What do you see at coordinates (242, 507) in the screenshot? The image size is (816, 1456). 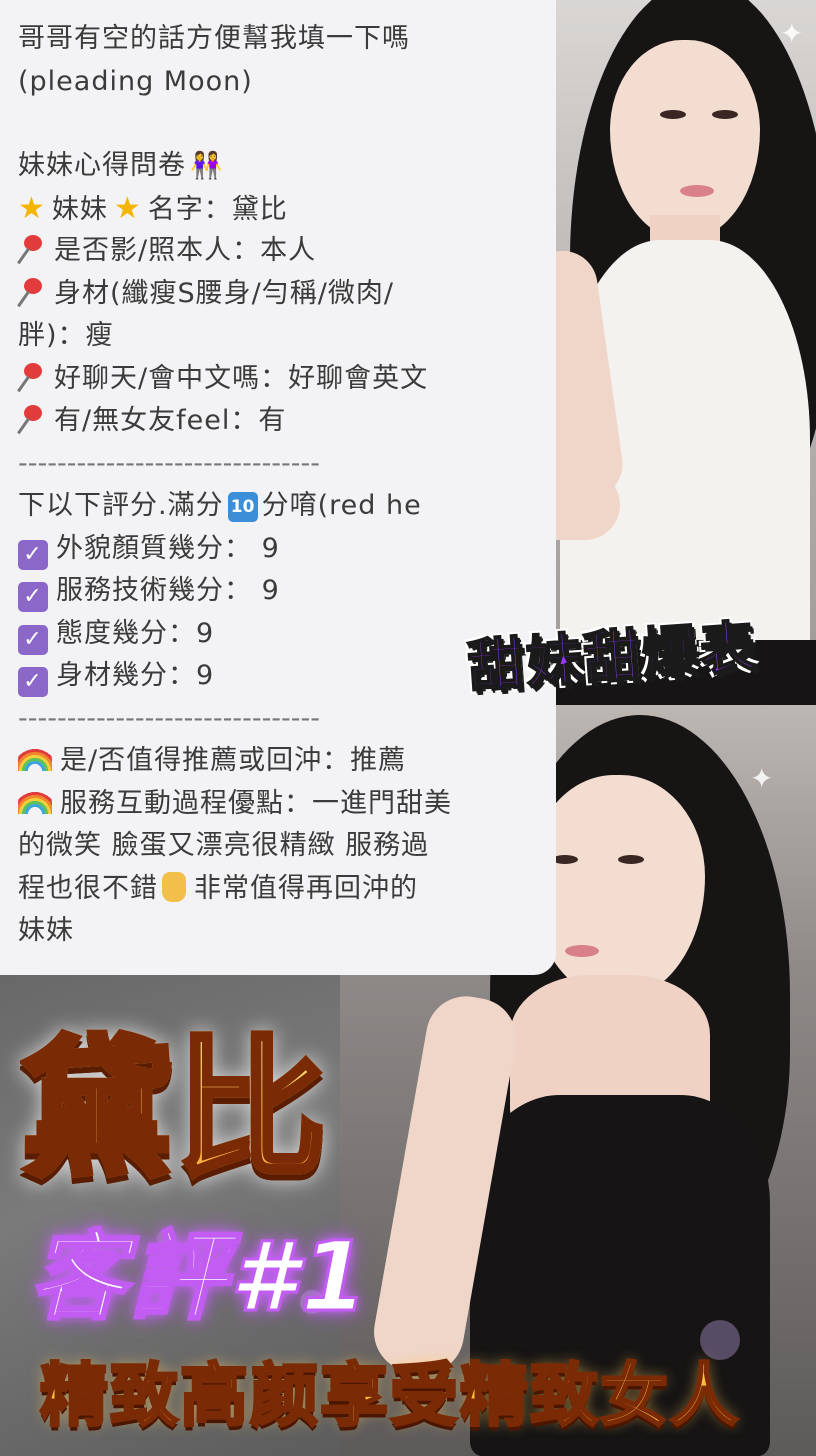 I see `keycap-ten-icon: 10` at bounding box center [242, 507].